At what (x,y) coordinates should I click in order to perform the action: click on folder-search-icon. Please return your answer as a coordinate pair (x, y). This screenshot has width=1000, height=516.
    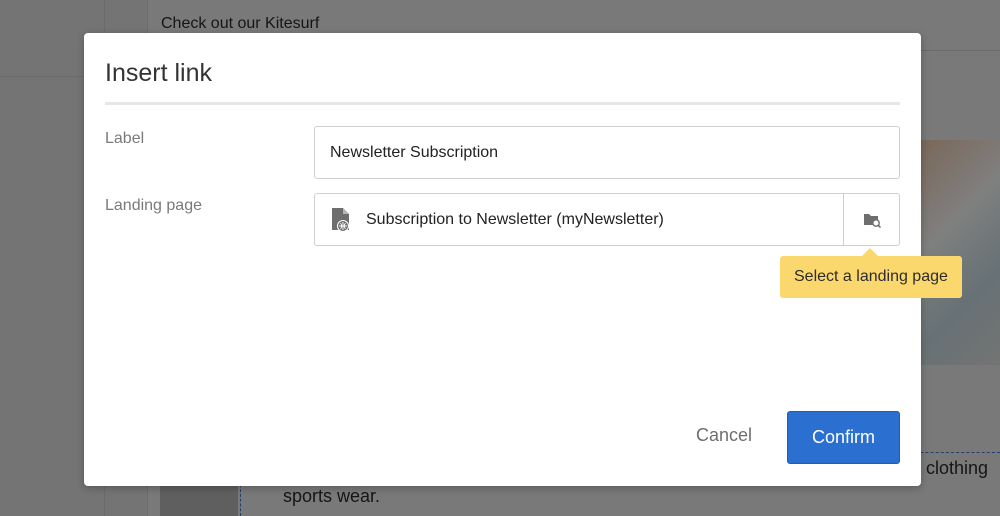
    Looking at the image, I should click on (872, 220).